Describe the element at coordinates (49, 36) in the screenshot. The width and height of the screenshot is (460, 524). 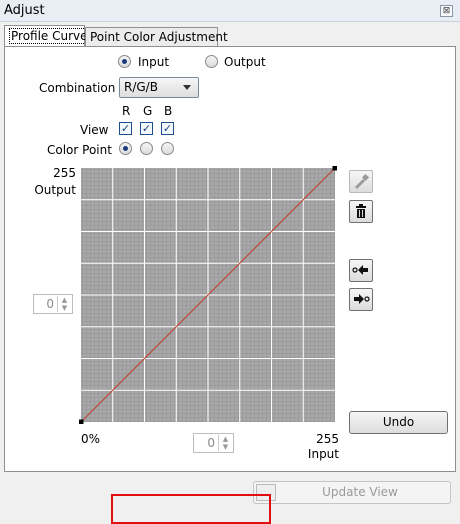
I see `tab-profile-curve-label: Profile Curve` at that location.